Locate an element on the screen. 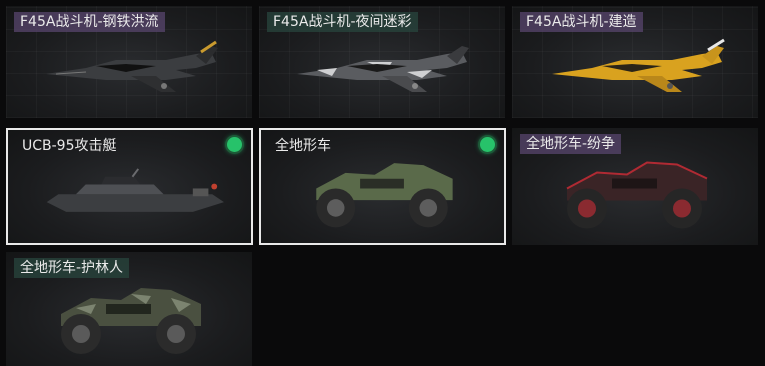  skin-card-label: F45A战斗机-夜间迷彩 is located at coordinates (342, 22).